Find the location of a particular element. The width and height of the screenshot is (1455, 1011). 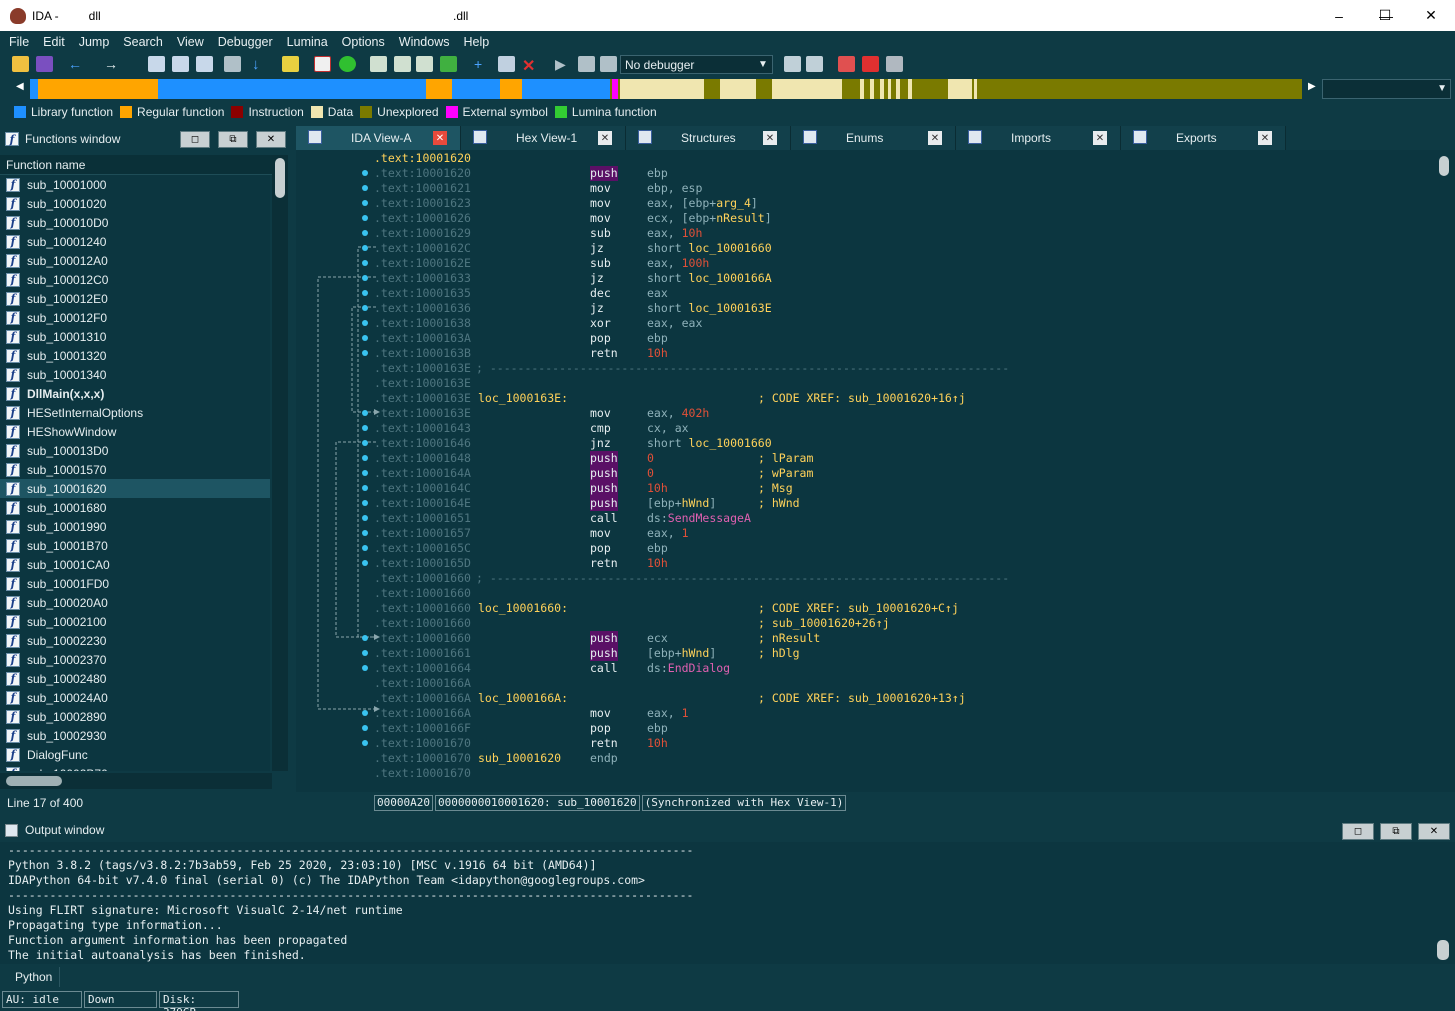

disasm-line: .text:10001660 push ecx ; nResult is located at coordinates (868, 638).